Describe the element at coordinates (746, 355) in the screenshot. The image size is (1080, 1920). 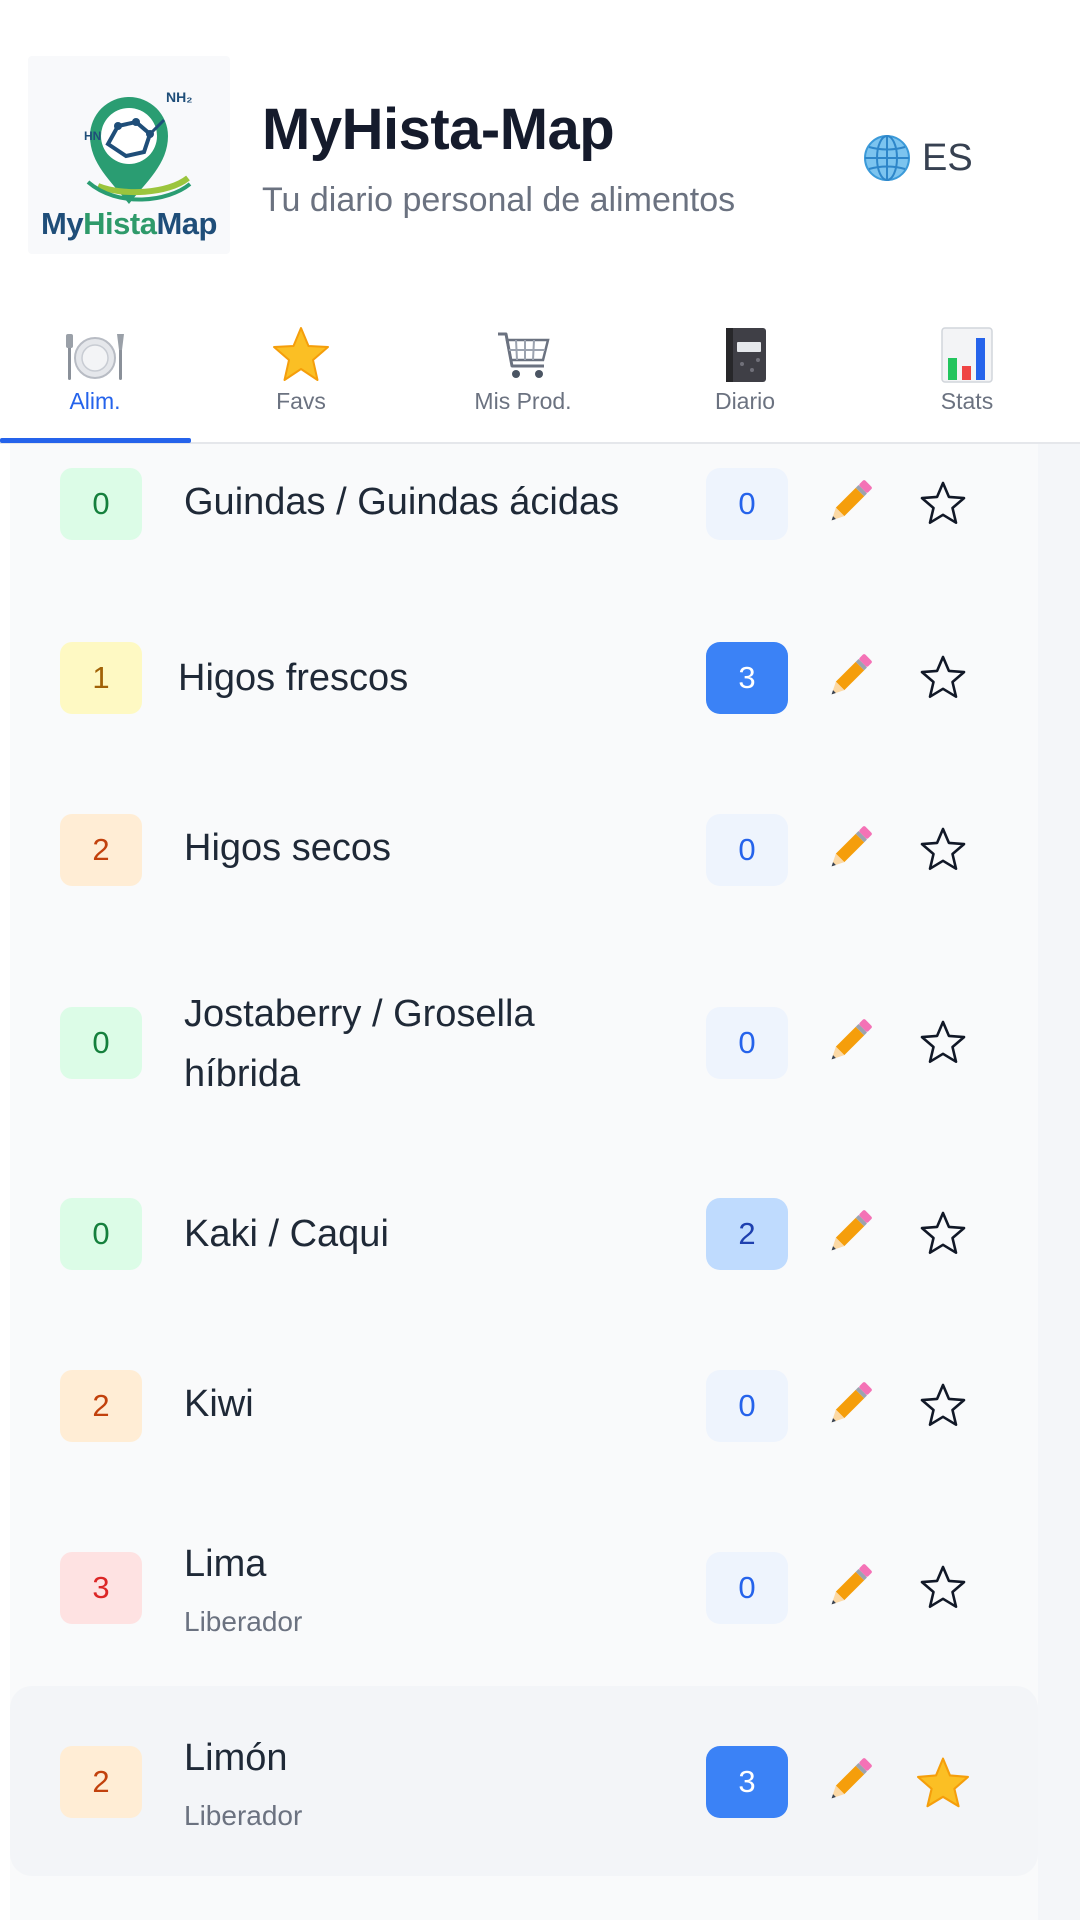
I see `notebook-icon` at that location.